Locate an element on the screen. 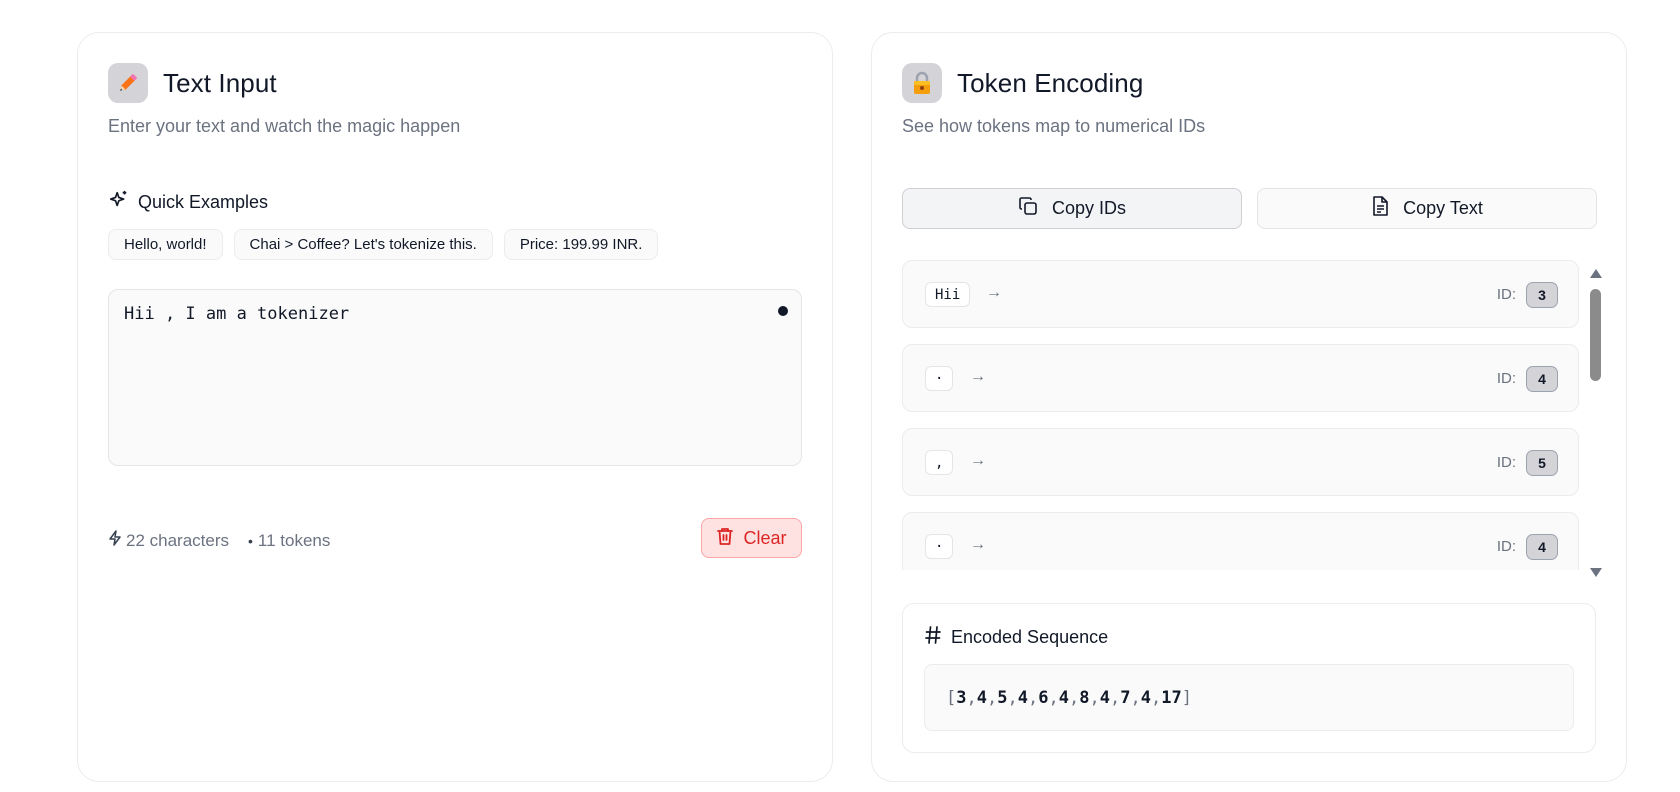 This screenshot has height=792, width=1680. copy-ids-label: Copy IDs is located at coordinates (1089, 208).